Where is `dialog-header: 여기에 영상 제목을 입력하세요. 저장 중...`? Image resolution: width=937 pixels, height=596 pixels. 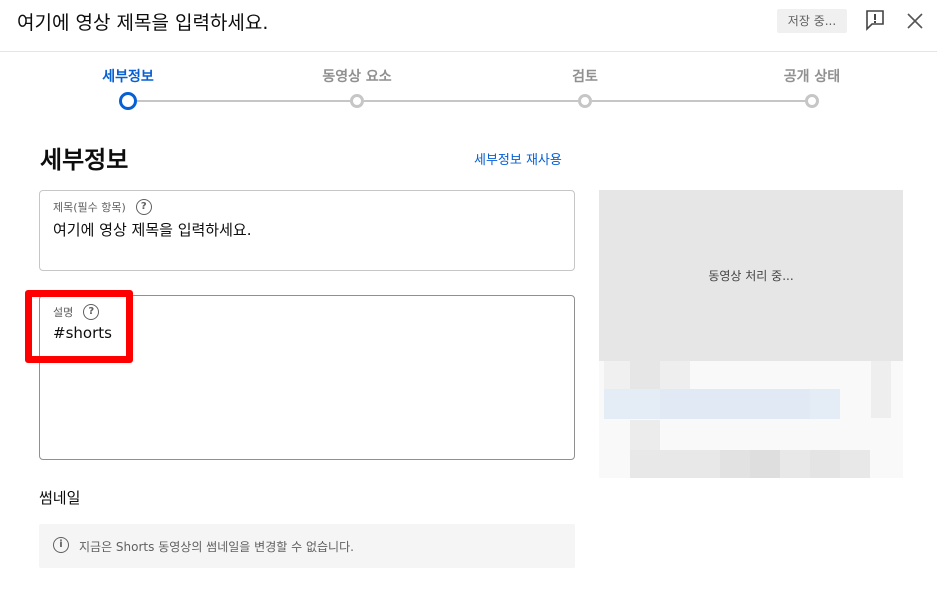 dialog-header: 여기에 영상 제목을 입력하세요. 저장 중... is located at coordinates (468, 26).